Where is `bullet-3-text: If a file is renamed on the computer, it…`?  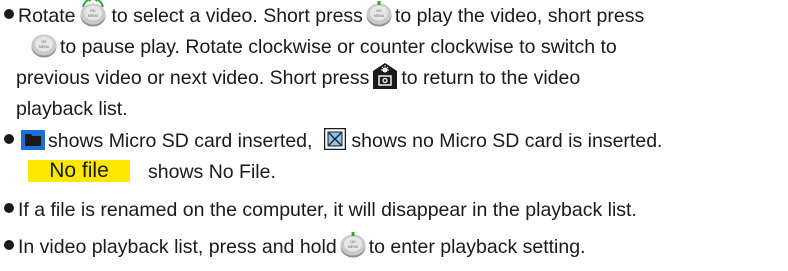
bullet-3-text: If a file is renamed on the computer, it… is located at coordinates (327, 209).